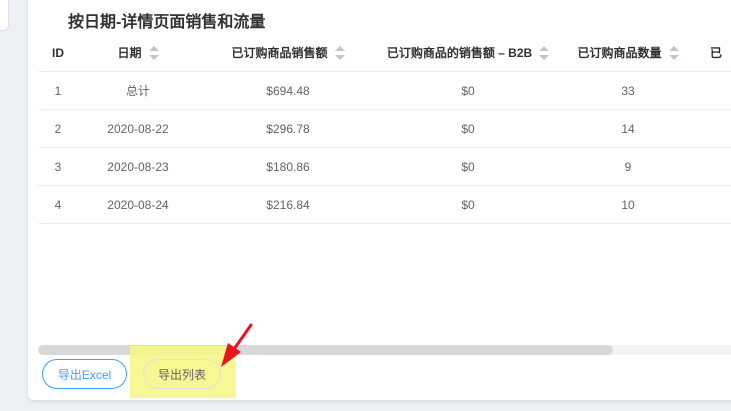 Image resolution: width=731 pixels, height=411 pixels. I want to click on cell-quantity: 14, so click(628, 128).